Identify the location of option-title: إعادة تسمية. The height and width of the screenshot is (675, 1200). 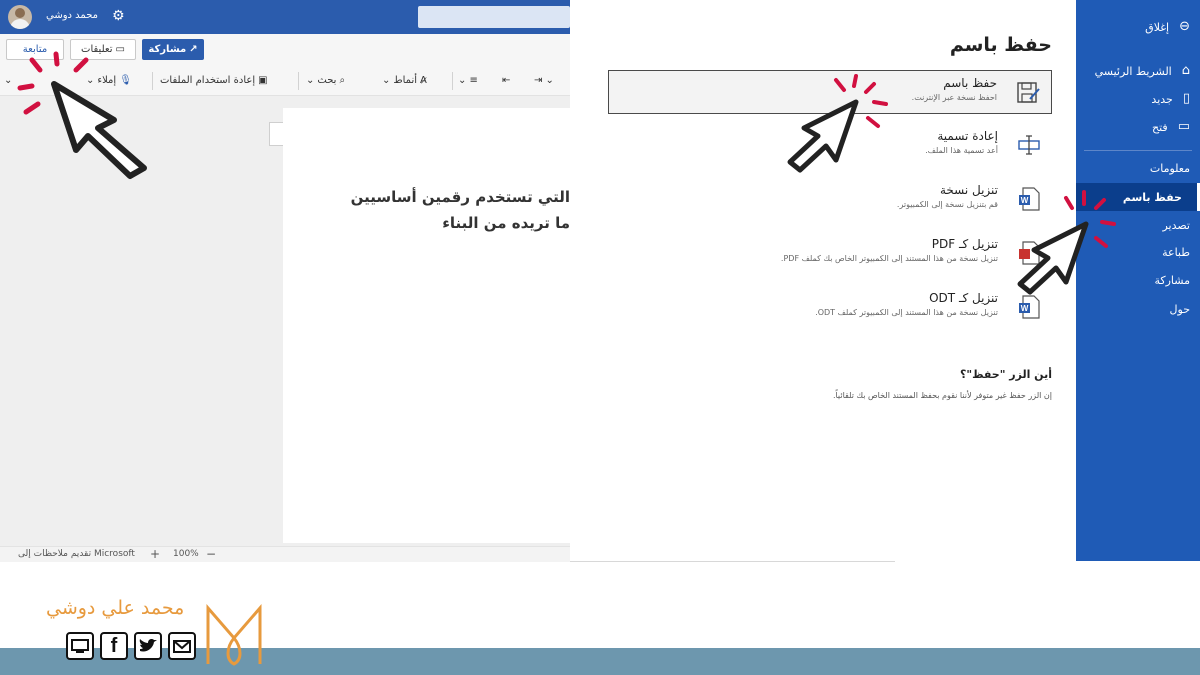
(967, 136).